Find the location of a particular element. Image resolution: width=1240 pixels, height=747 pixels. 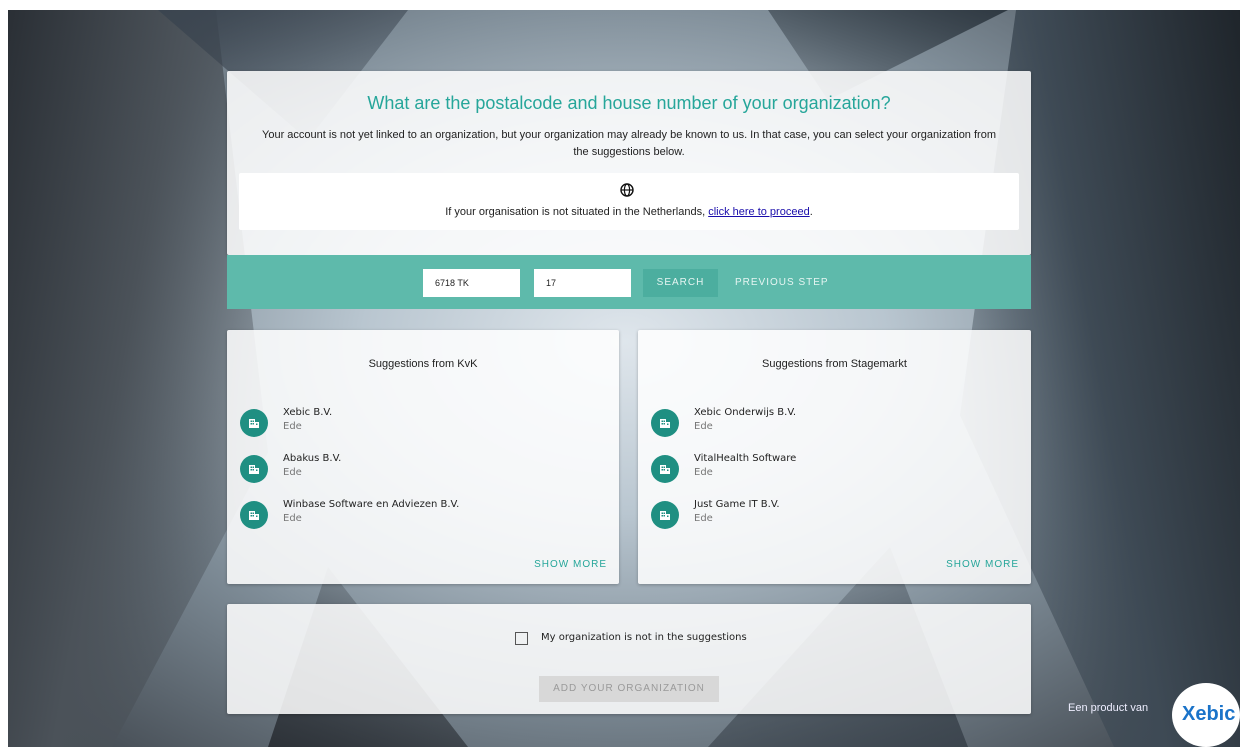

top-frame is located at coordinates (620, 5).